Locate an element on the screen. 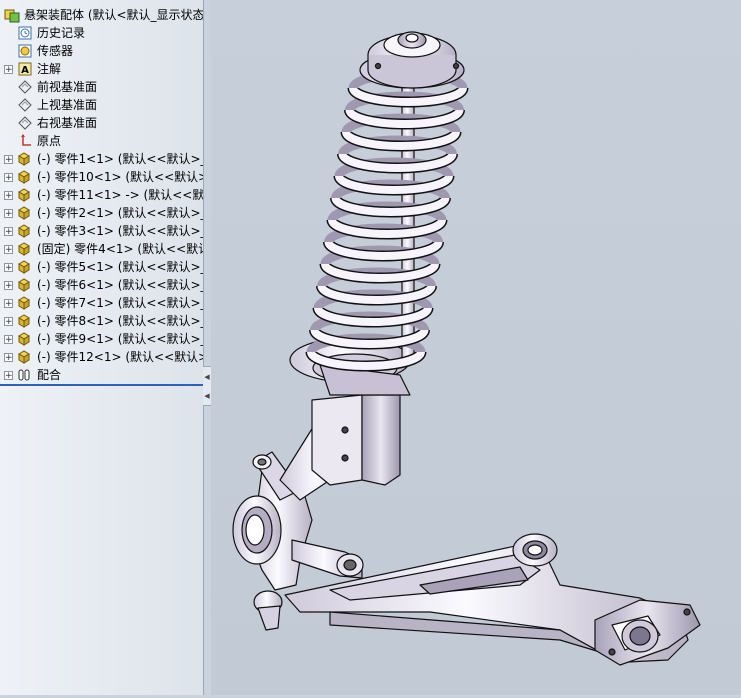 The height and width of the screenshot is (698, 741). tree-item: 上视基准面 is located at coordinates (101, 105).